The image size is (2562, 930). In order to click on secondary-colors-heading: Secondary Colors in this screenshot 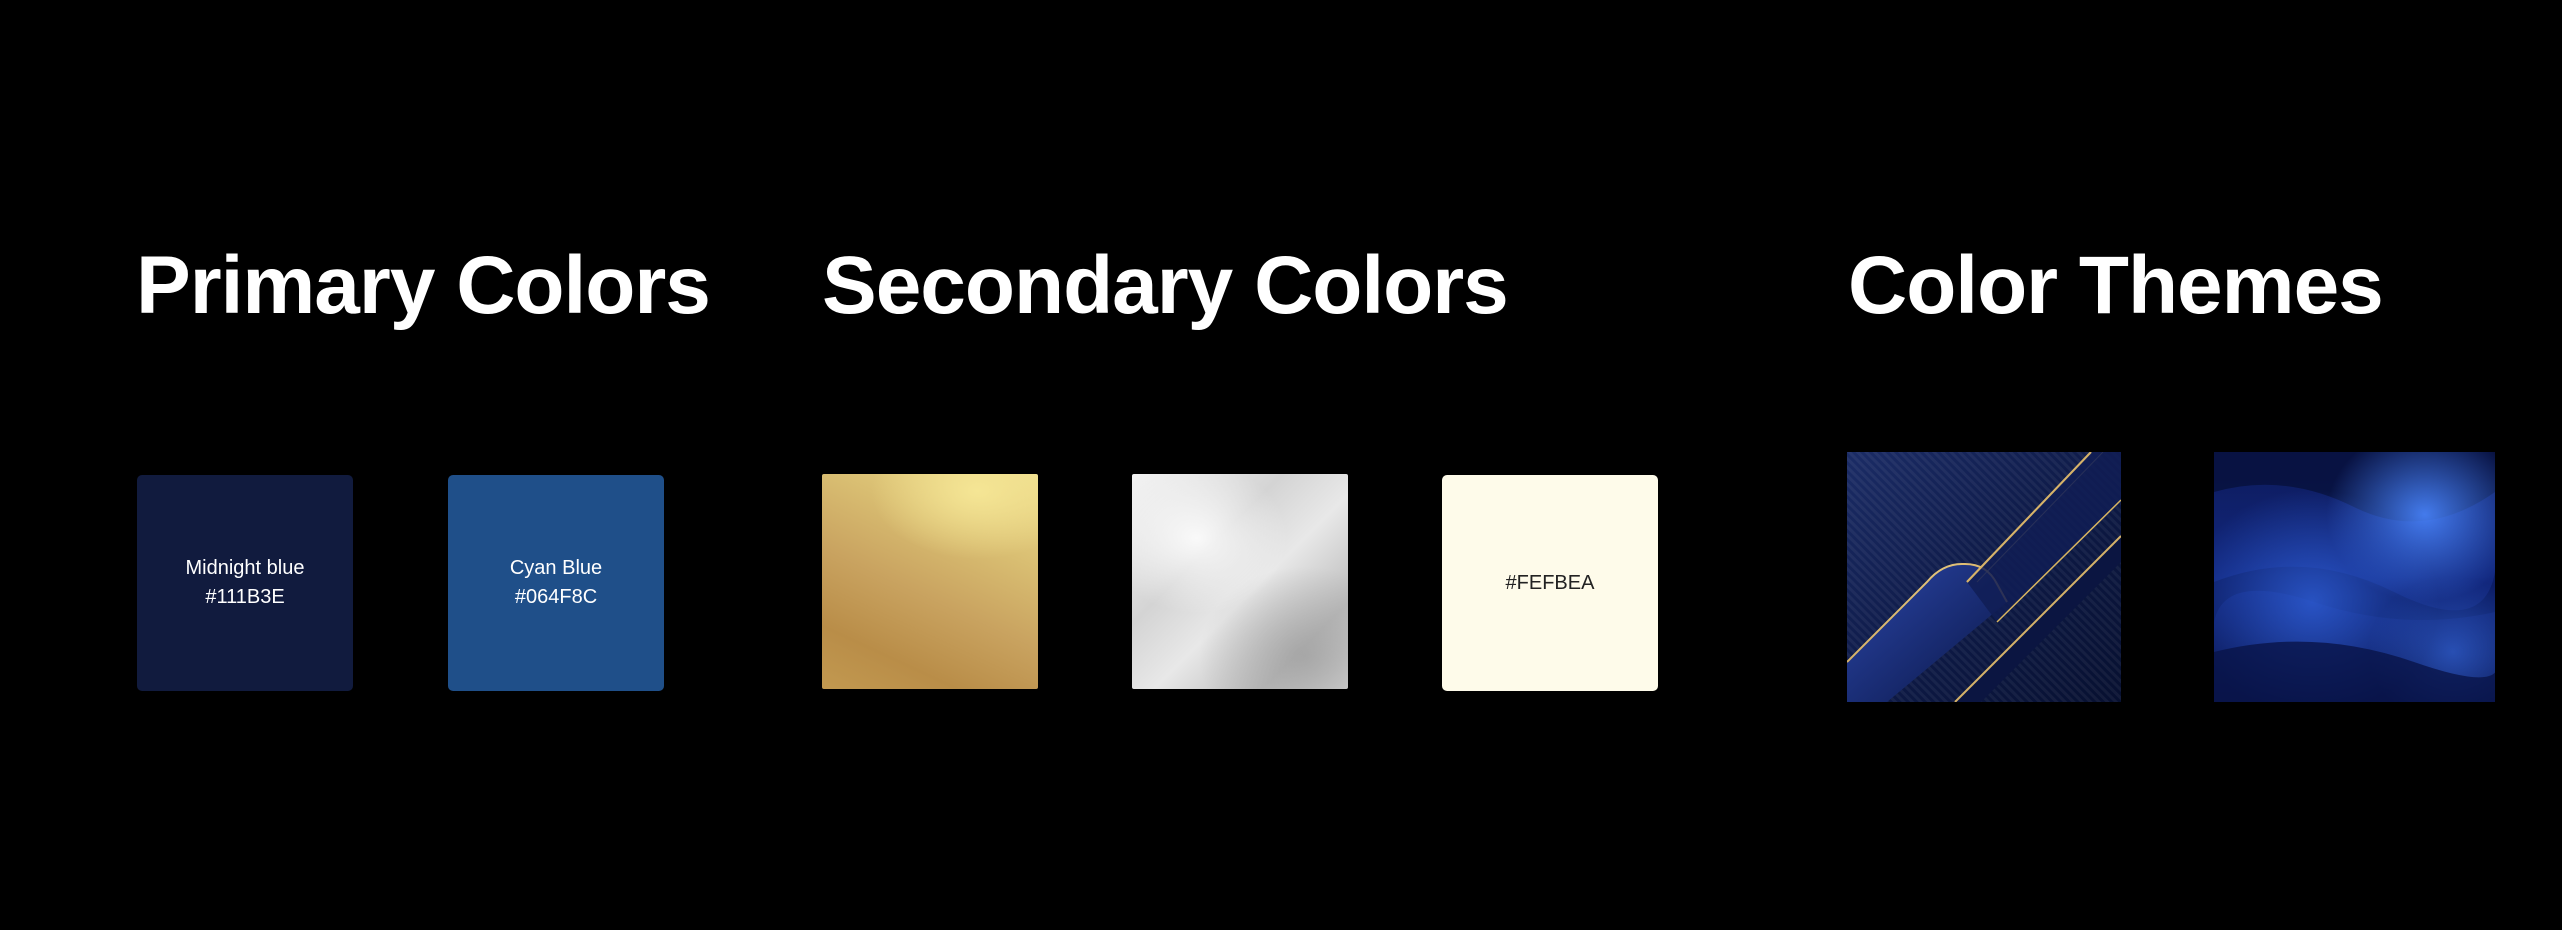, I will do `click(1165, 285)`.